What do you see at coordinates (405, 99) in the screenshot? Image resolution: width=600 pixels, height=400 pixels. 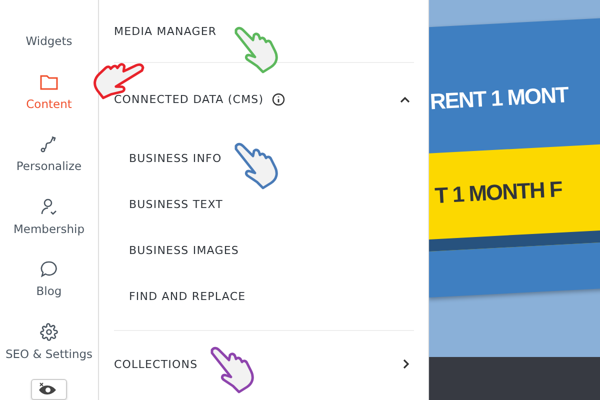 I see `chevron-icon` at bounding box center [405, 99].